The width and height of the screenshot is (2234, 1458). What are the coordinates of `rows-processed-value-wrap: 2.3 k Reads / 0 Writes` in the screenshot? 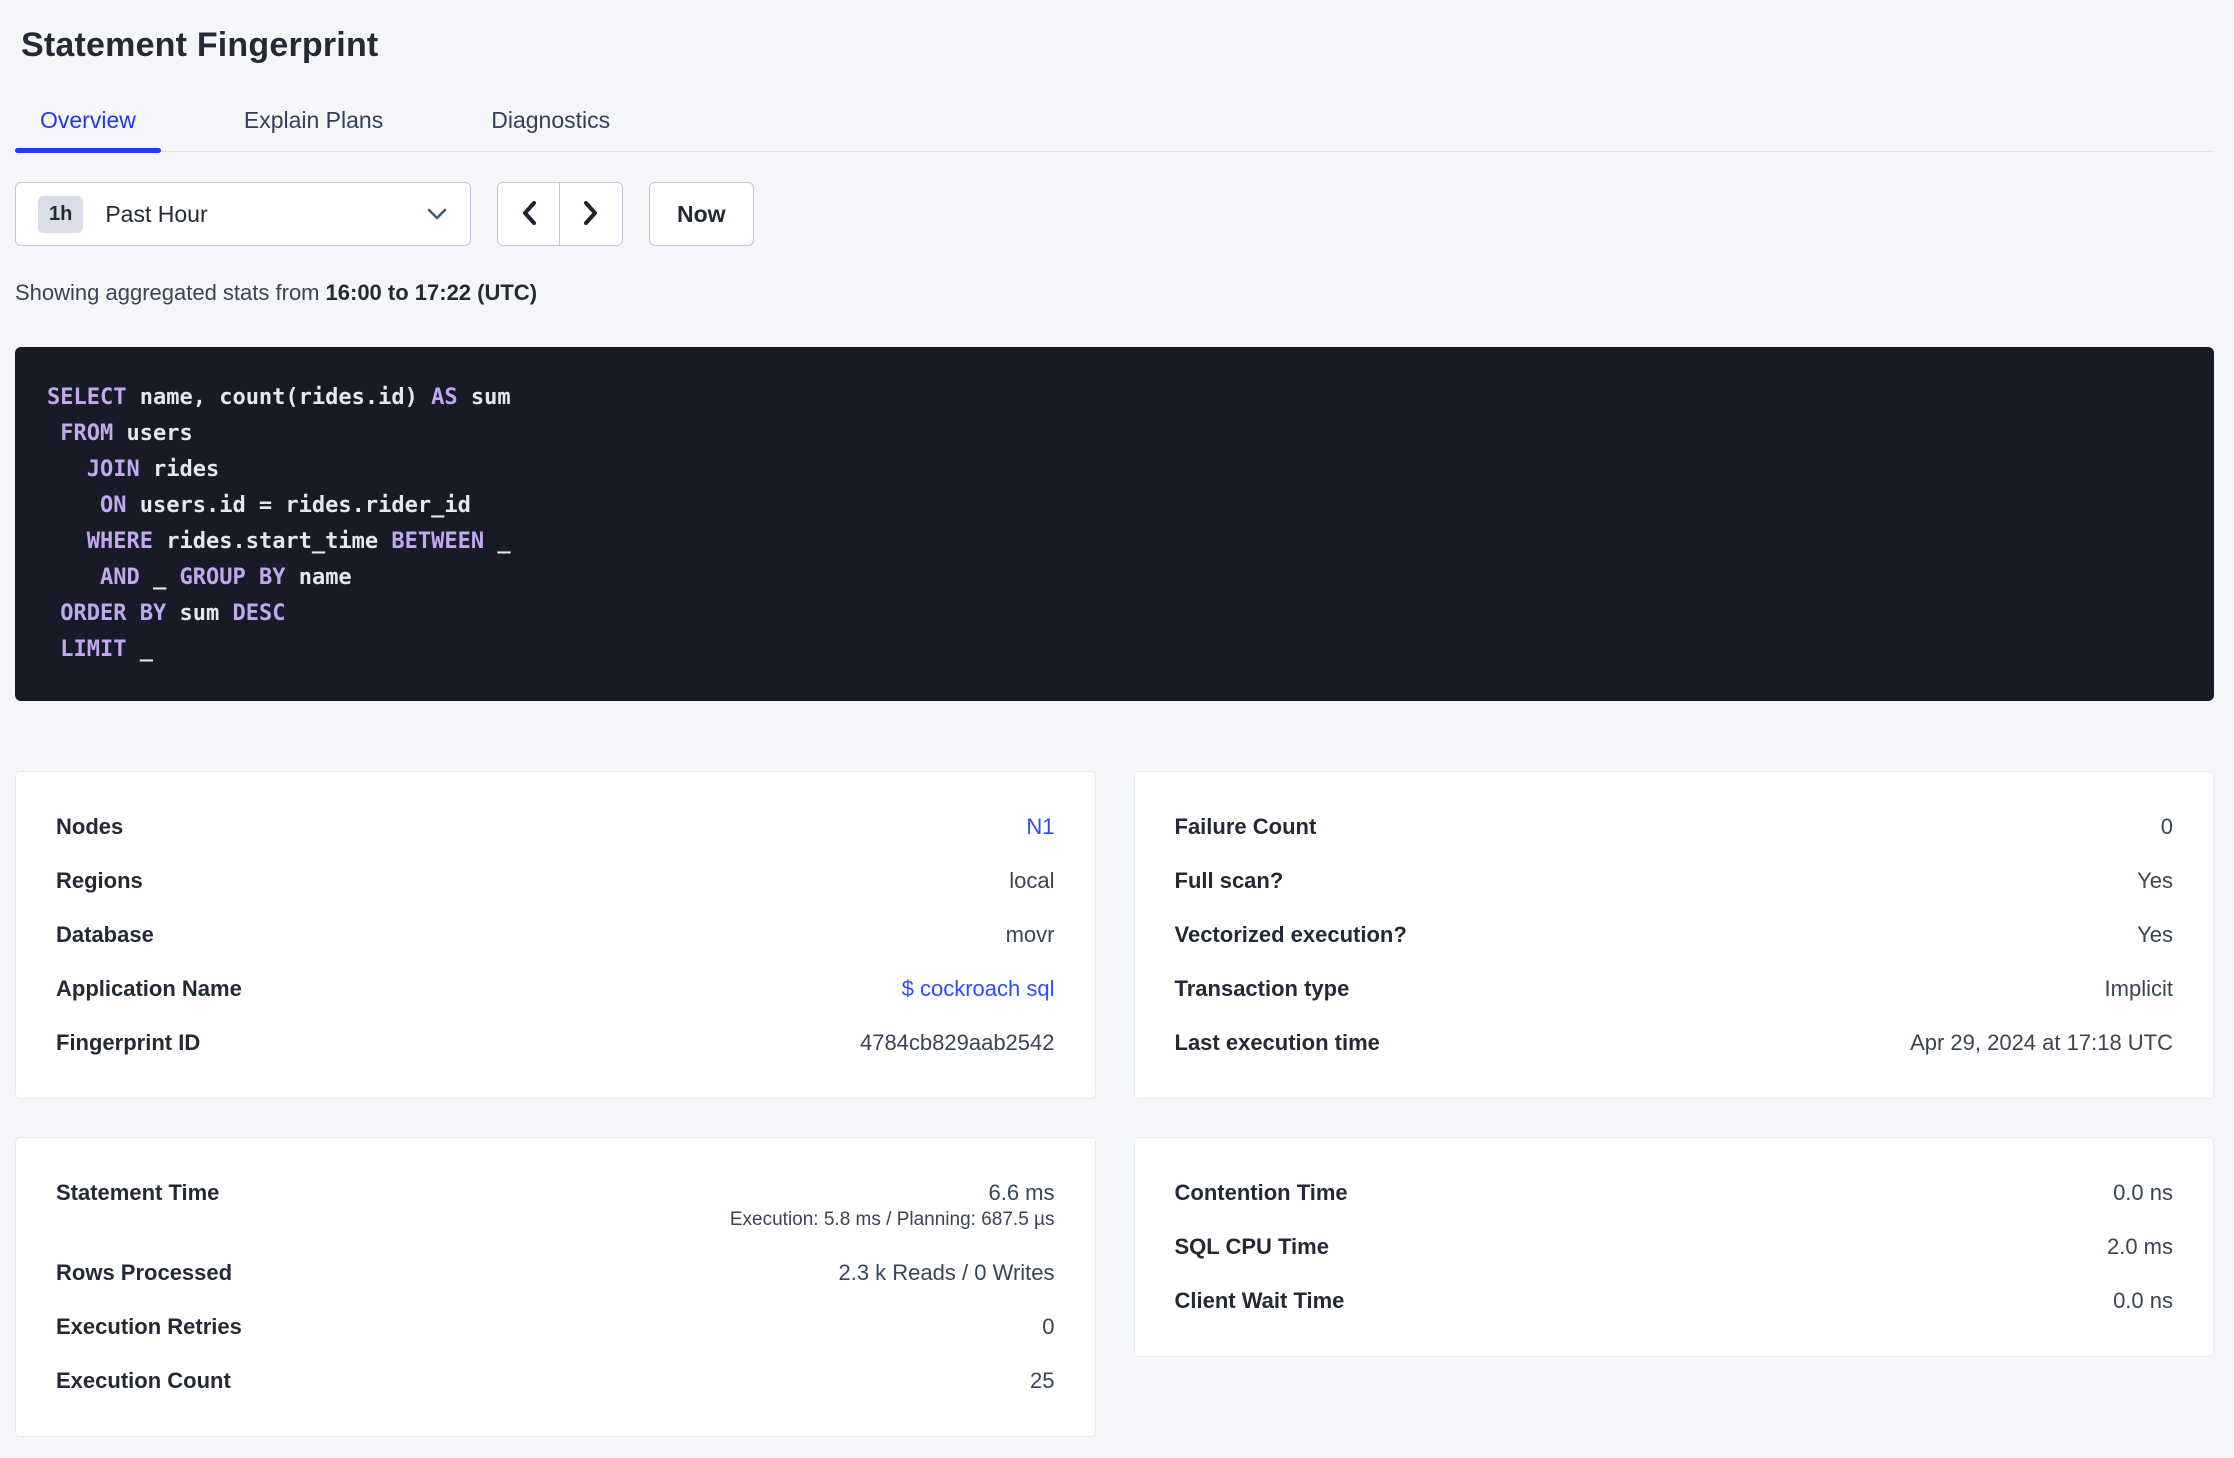 It's located at (946, 1273).